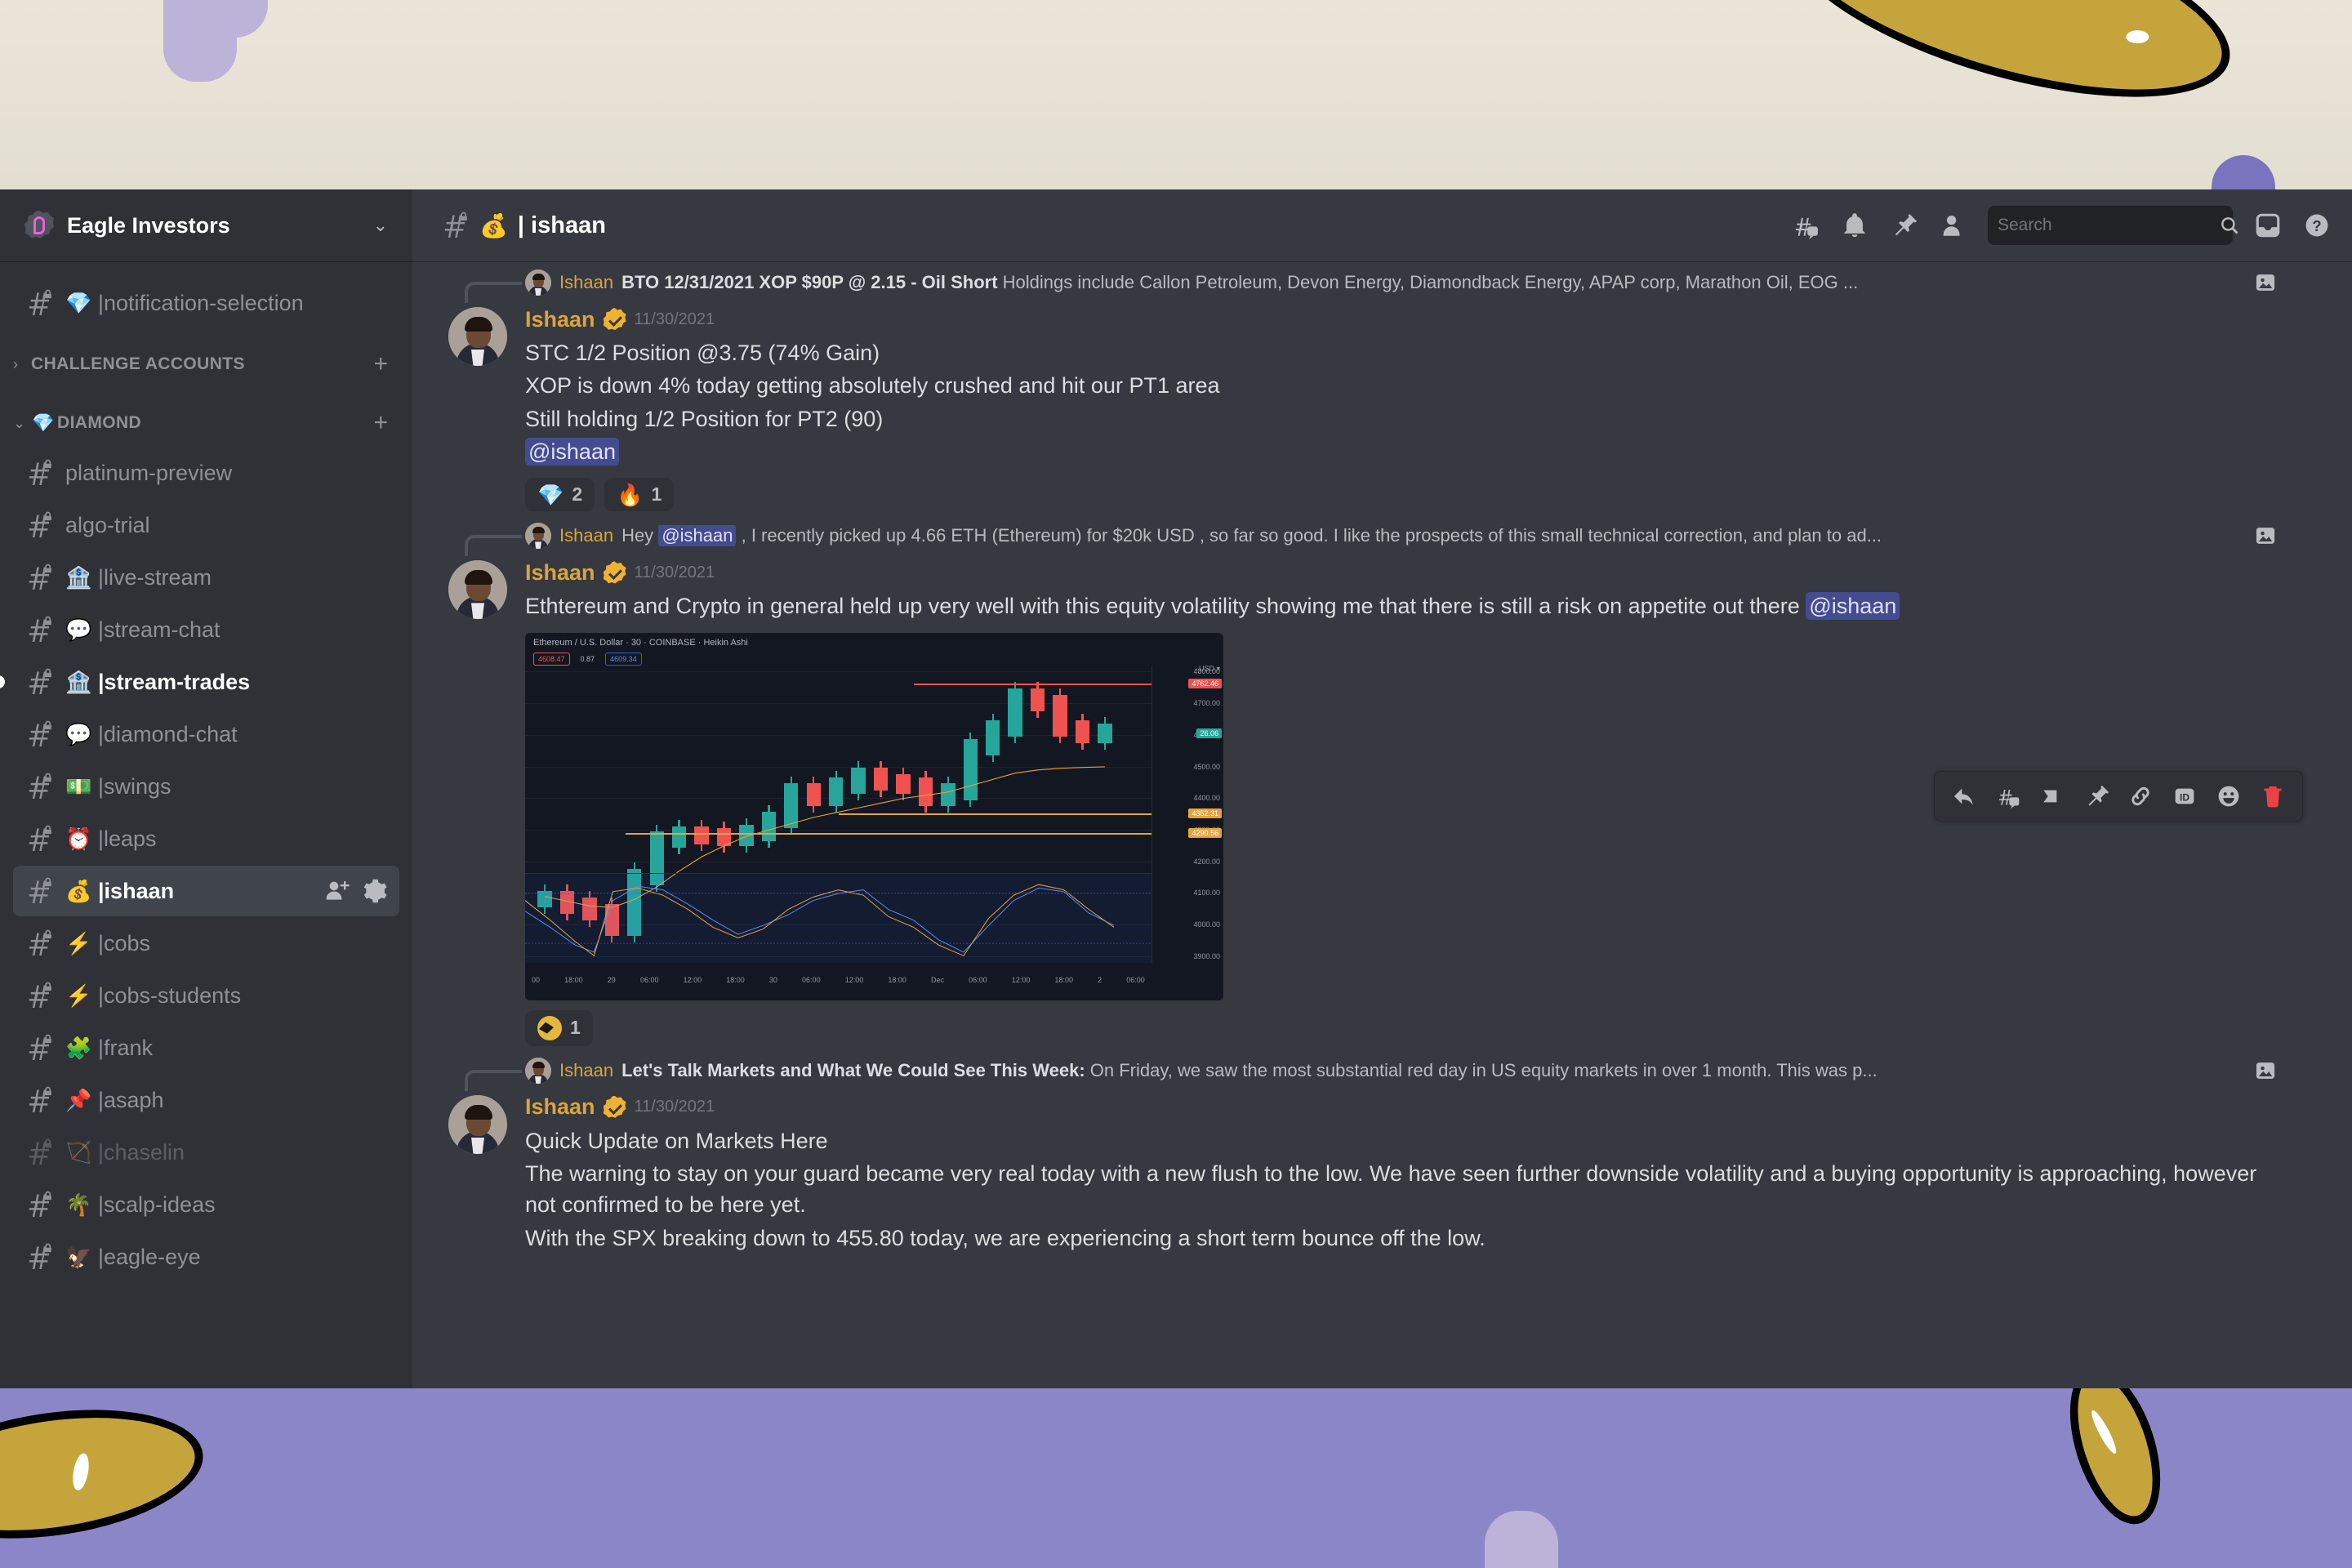 The width and height of the screenshot is (2352, 1568). Describe the element at coordinates (2273, 796) in the screenshot. I see `delete-message-icon` at that location.